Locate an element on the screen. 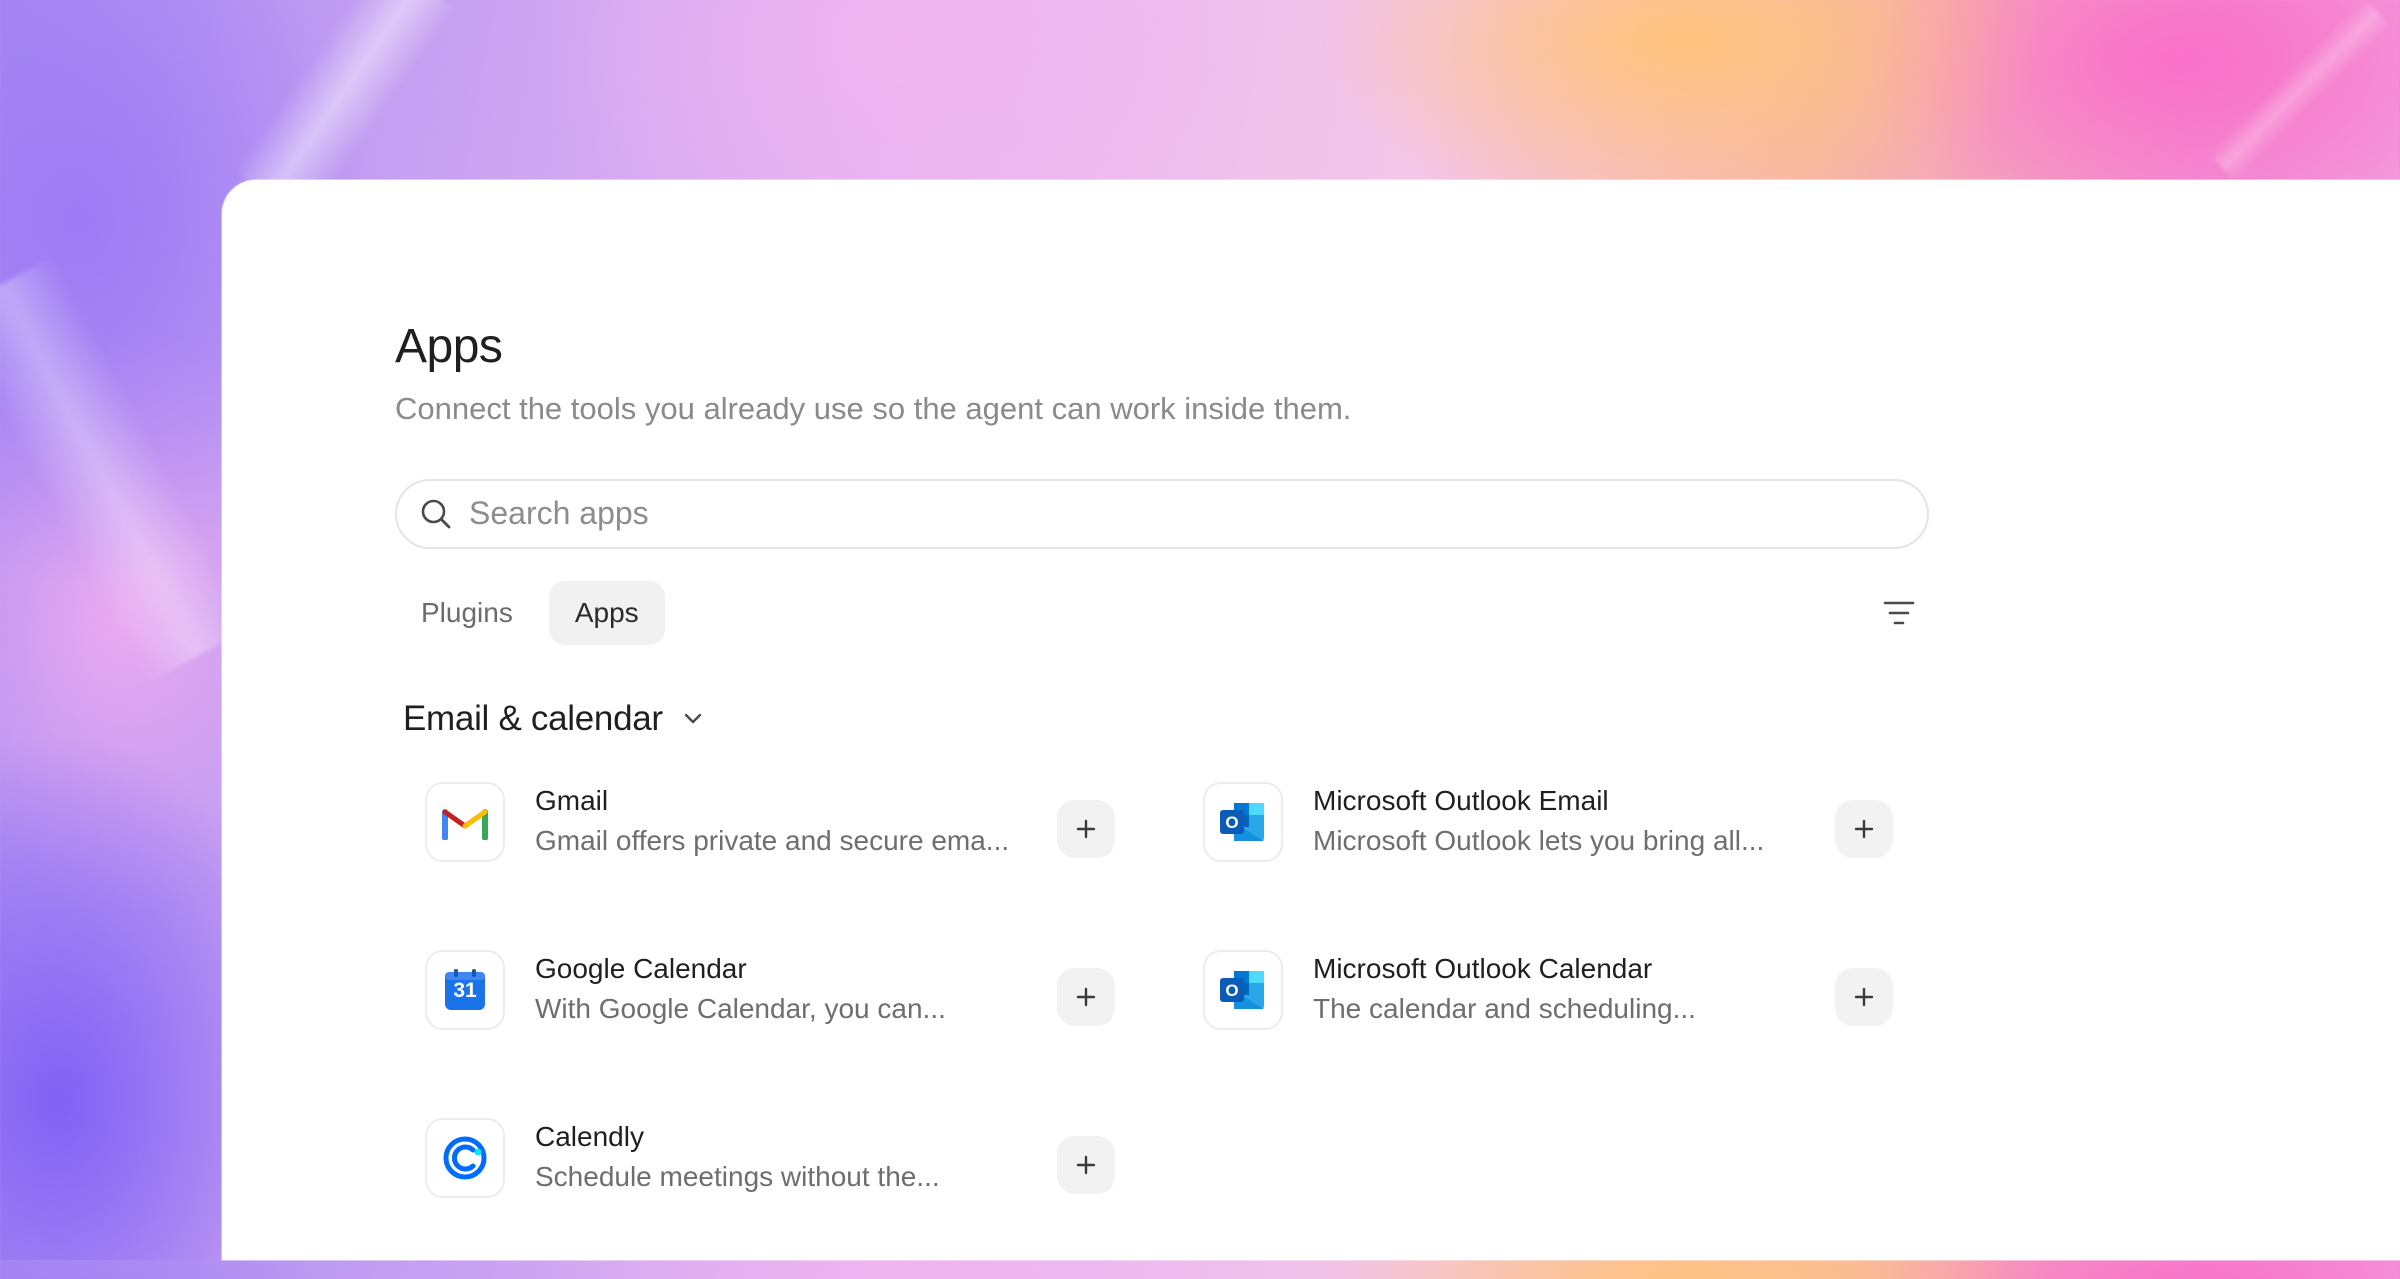  filter-icon is located at coordinates (1899, 613).